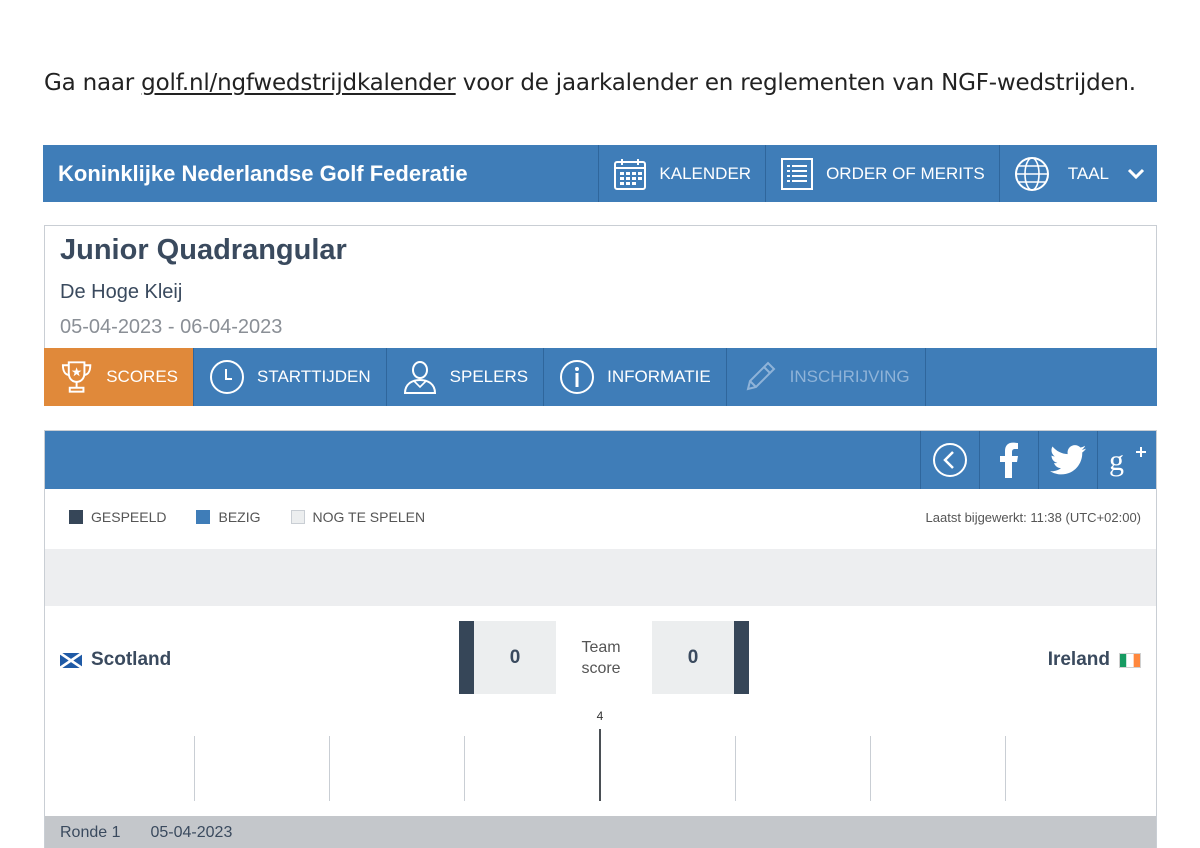  What do you see at coordinates (239, 517) in the screenshot?
I see `legend-playing-label: BEZIG` at bounding box center [239, 517].